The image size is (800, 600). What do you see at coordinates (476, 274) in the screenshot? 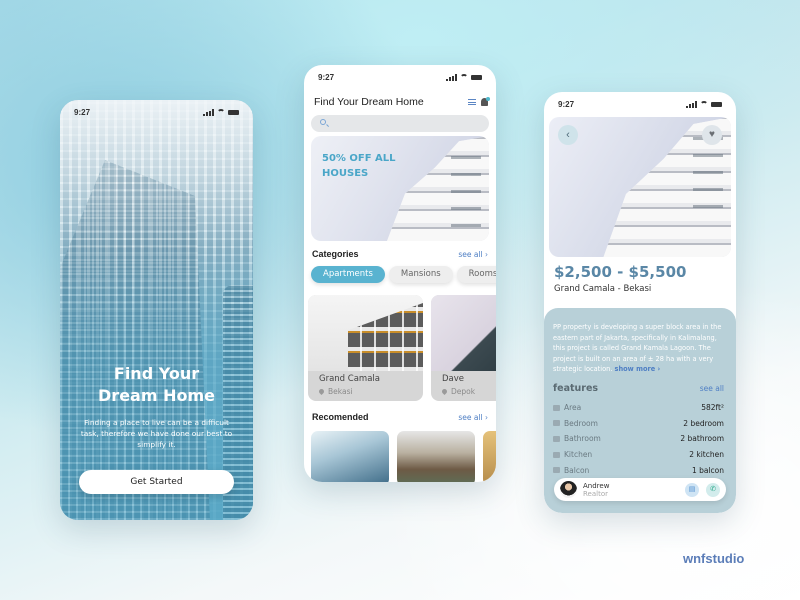
I see `chip-rooms: Rooms` at bounding box center [476, 274].